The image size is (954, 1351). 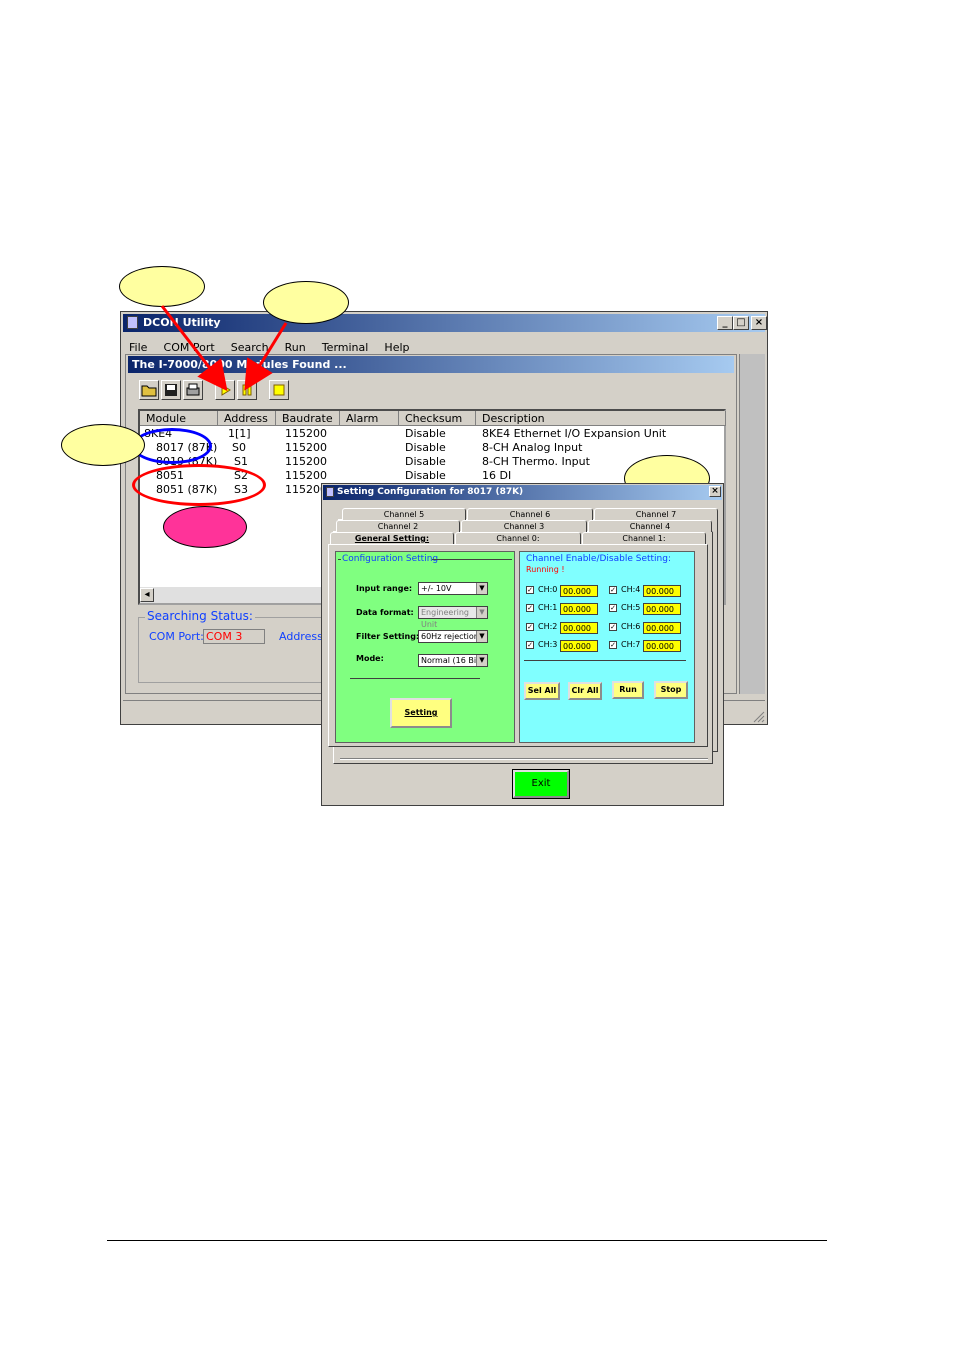 I want to click on ch7-checkbox: ✓, so click(x=613, y=645).